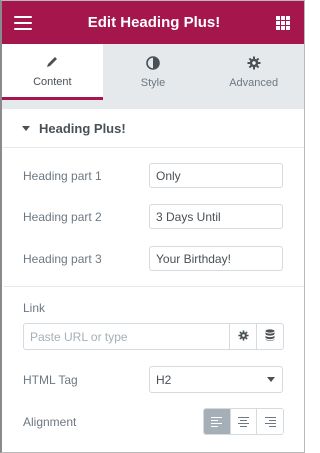 The height and width of the screenshot is (453, 320). Describe the element at coordinates (153, 104) in the screenshot. I see `tabs-gap` at that location.